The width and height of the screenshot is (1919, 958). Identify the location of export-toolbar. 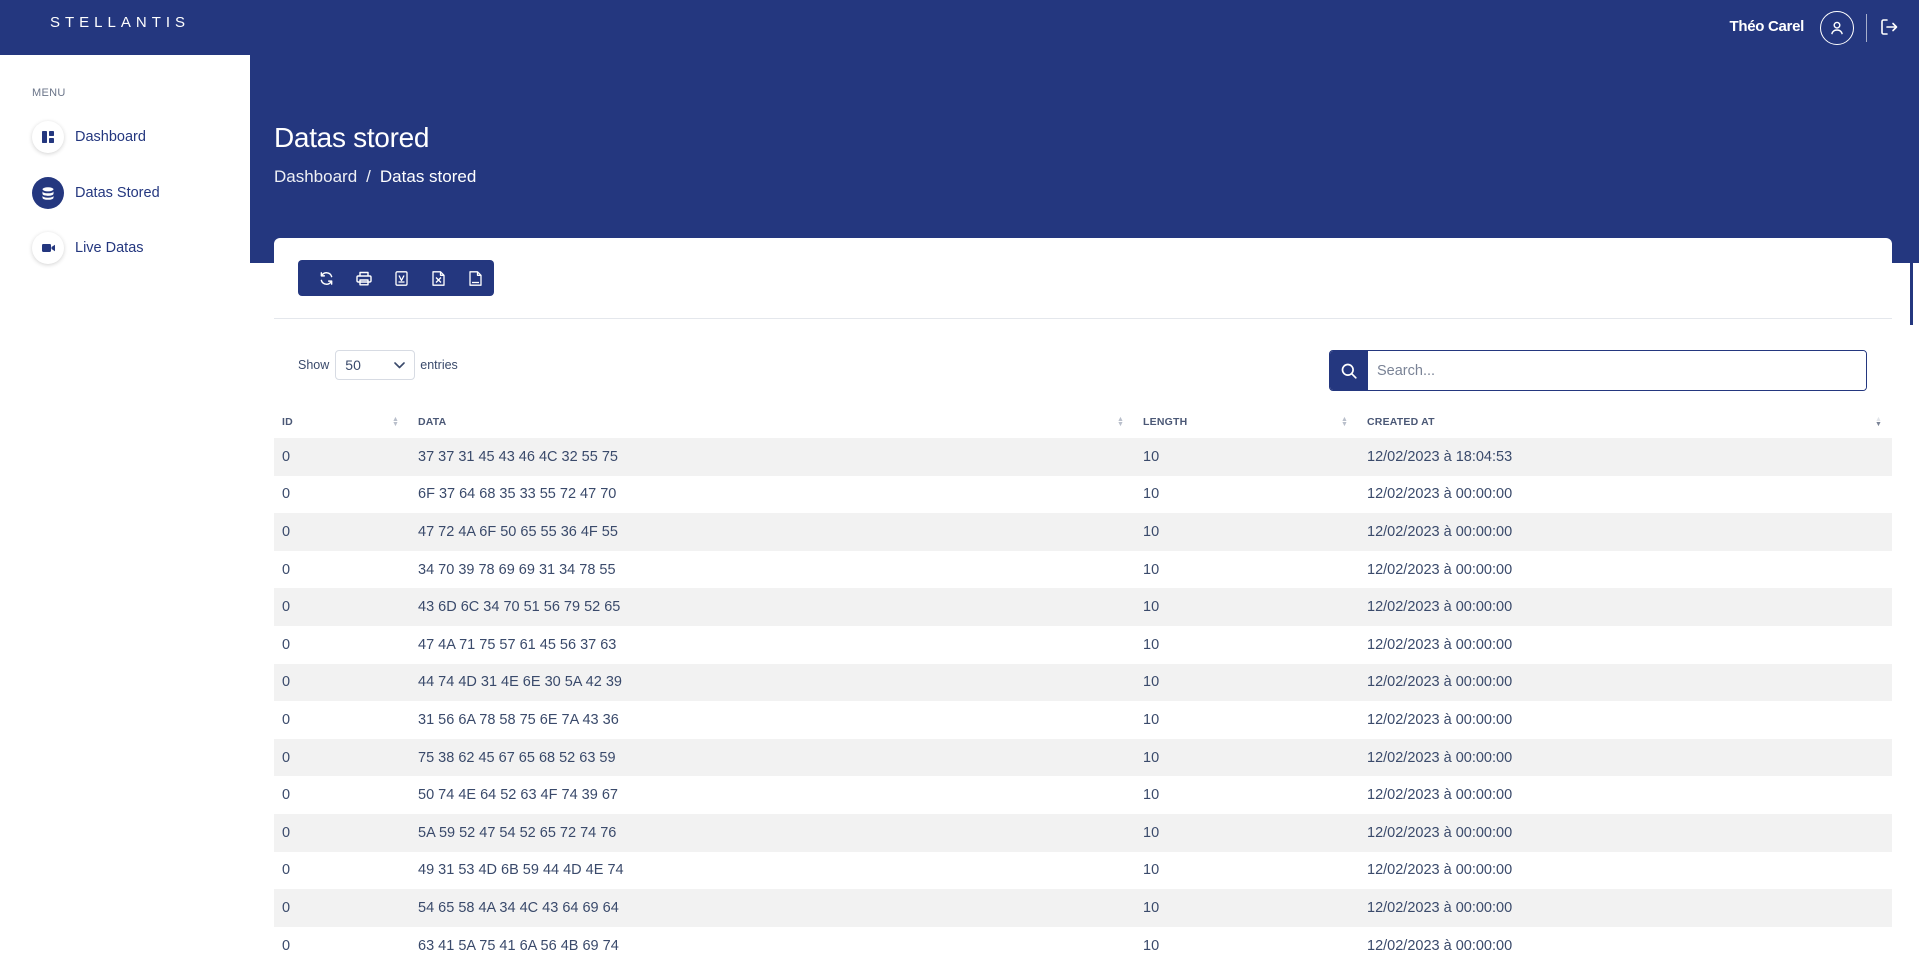
(396, 278).